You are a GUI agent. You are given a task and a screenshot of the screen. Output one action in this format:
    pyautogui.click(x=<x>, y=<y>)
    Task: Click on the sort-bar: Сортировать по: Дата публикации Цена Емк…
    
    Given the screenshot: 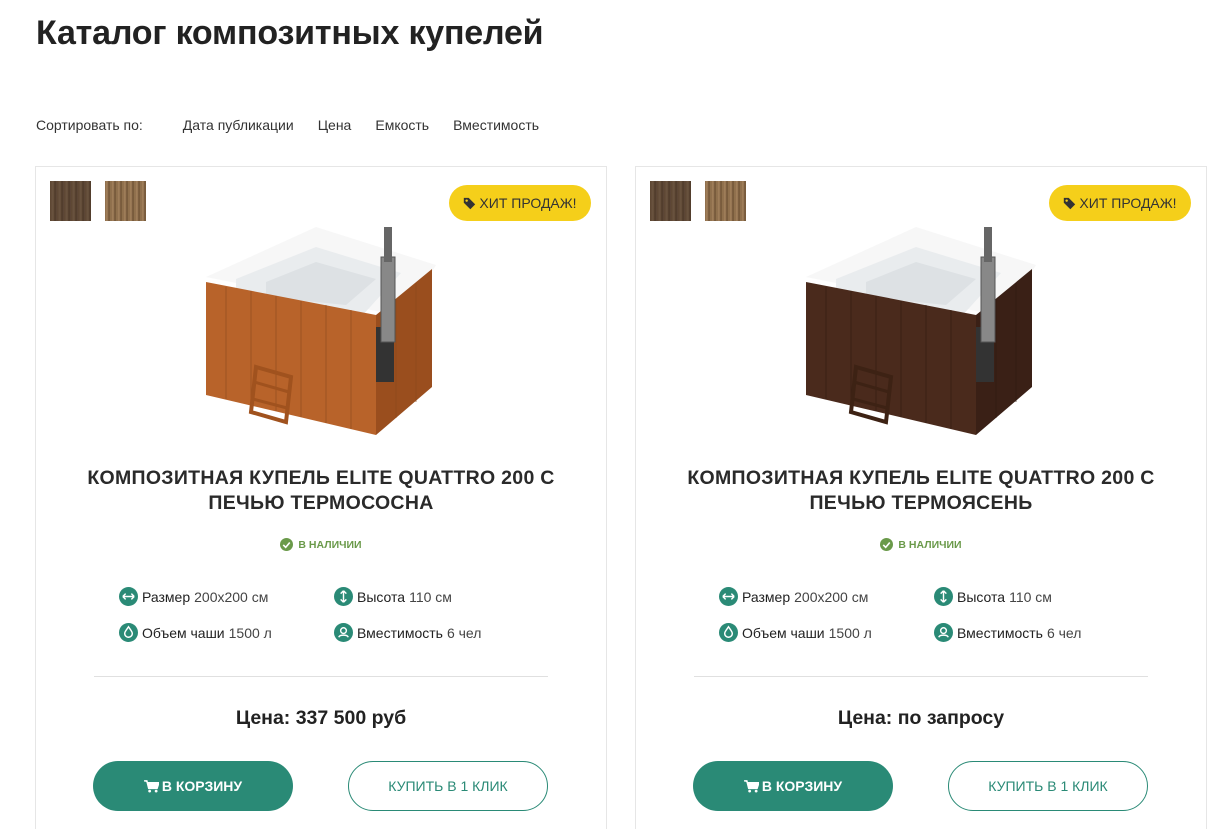 What is the action you would take?
    pyautogui.click(x=299, y=125)
    